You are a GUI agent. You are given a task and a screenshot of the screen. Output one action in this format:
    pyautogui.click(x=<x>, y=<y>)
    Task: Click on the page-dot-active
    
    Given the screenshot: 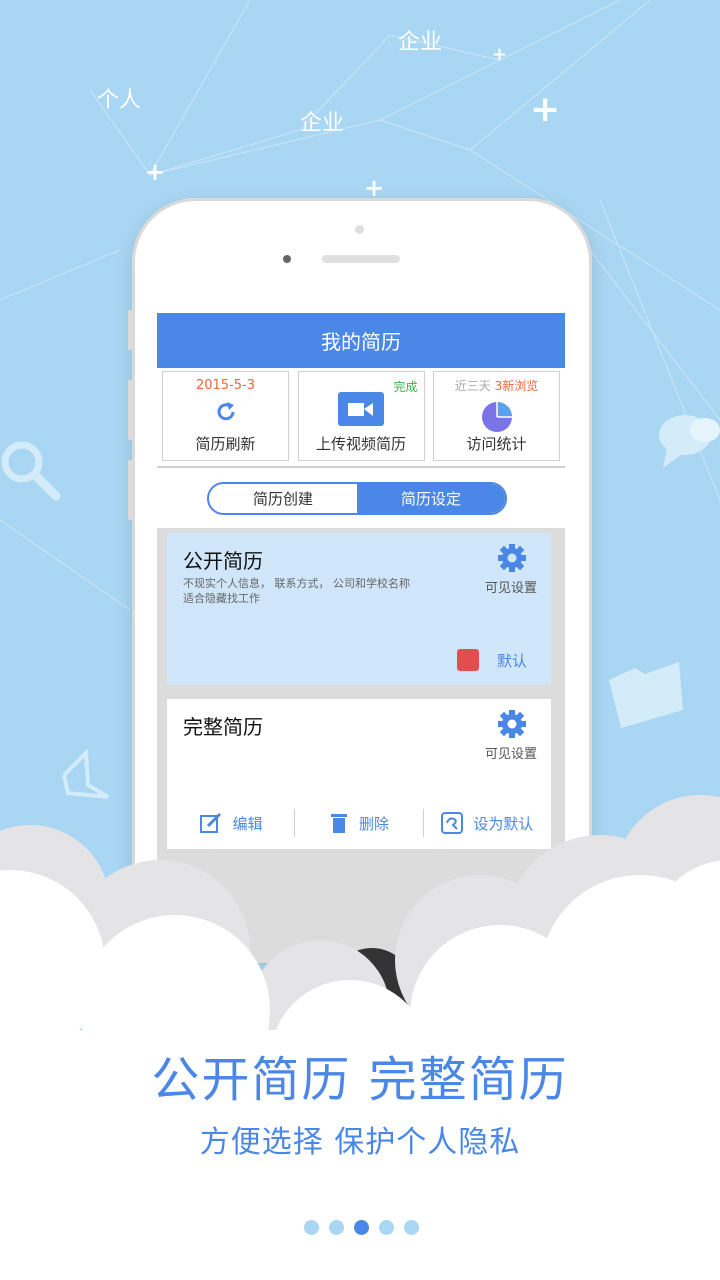 What is the action you would take?
    pyautogui.click(x=361, y=1227)
    